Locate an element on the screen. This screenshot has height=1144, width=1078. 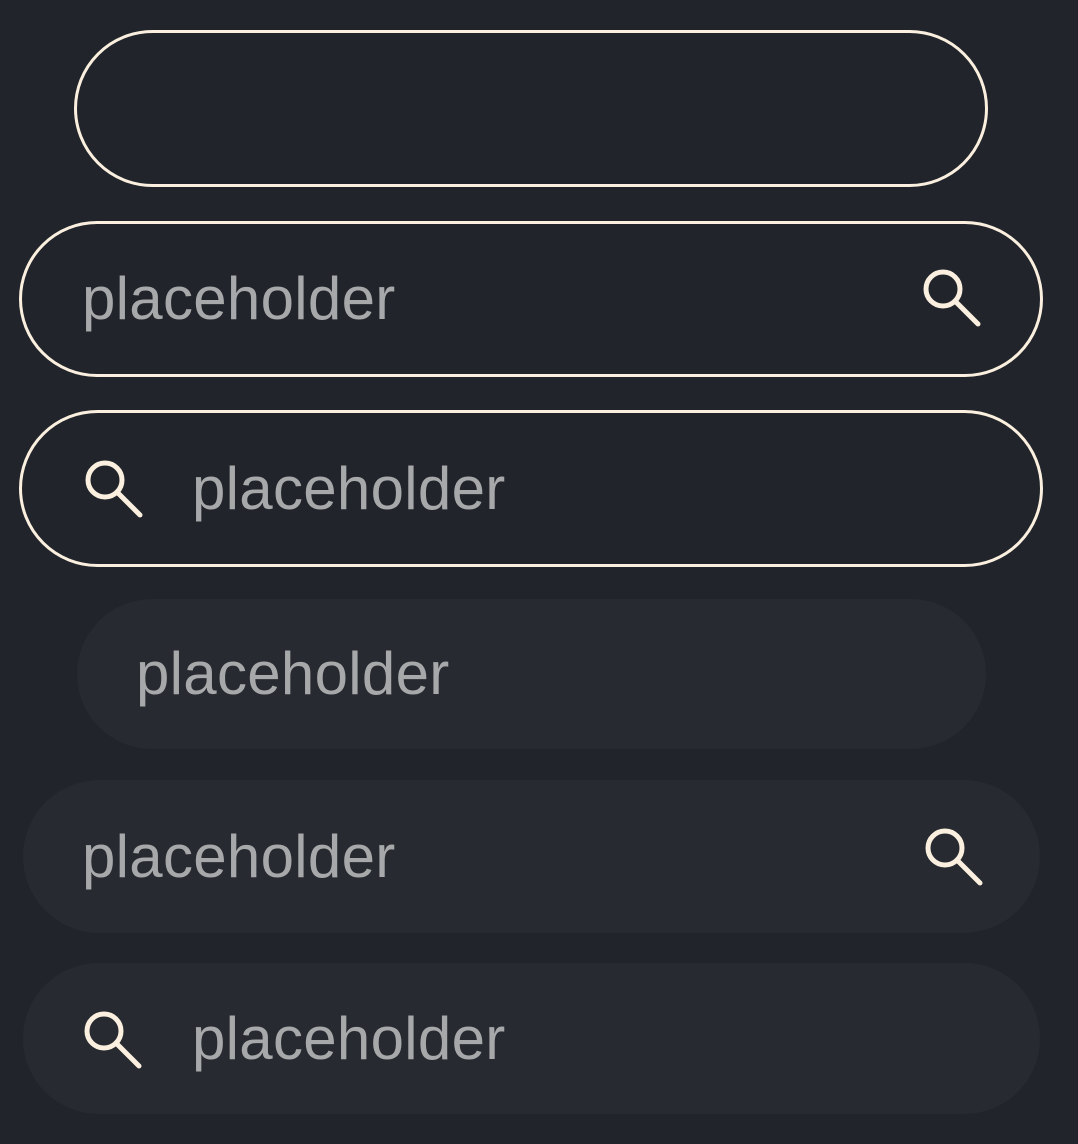
search-input-outlined-leading-icon: placeholder is located at coordinates (531, 488).